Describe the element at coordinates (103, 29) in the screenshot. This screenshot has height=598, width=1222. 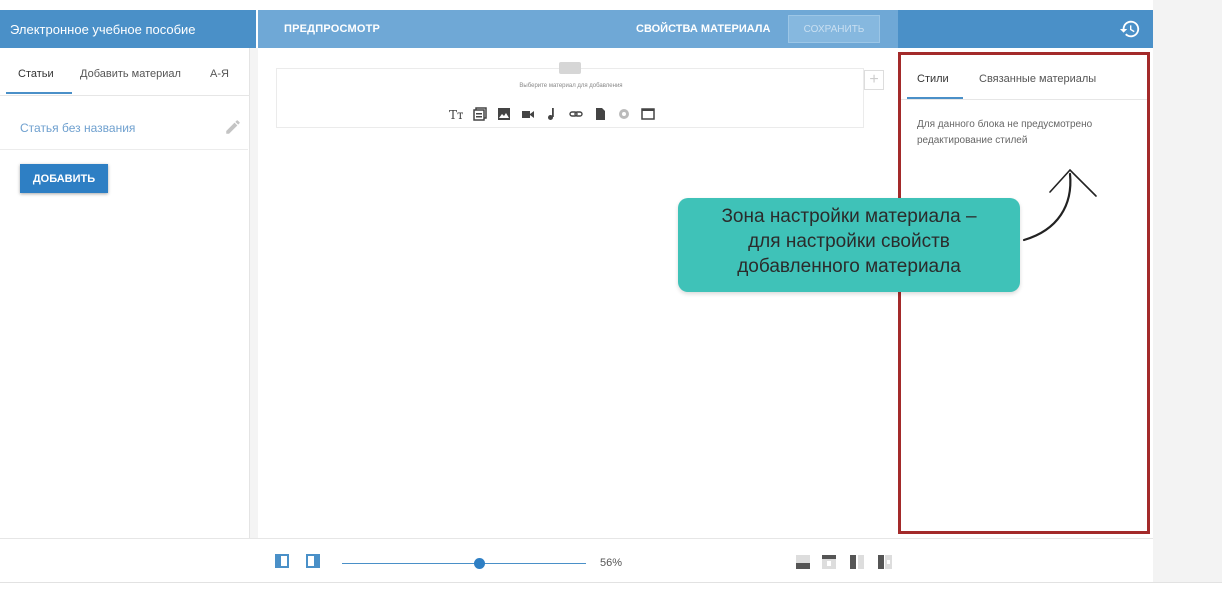
I see `app-title: Электронное учебное пособие` at that location.